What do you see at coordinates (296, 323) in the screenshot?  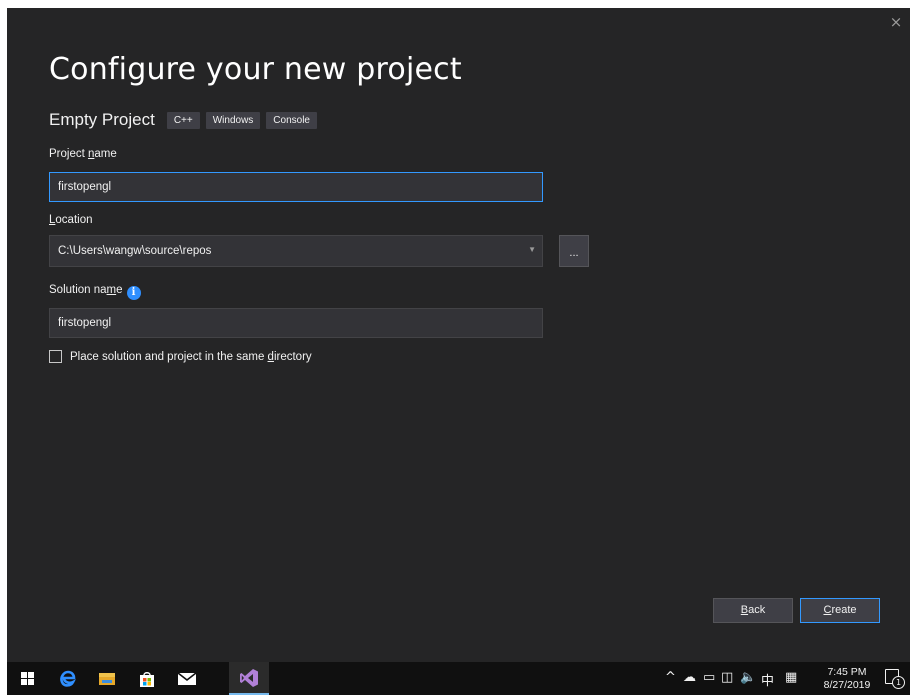 I see `solution-name-input` at bounding box center [296, 323].